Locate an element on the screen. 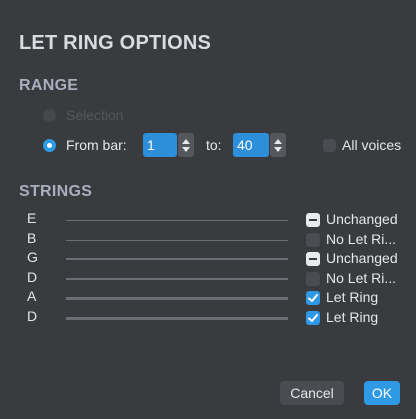 Image resolution: width=416 pixels, height=419 pixels. dialog-title: LET RING OPTIONS is located at coordinates (115, 43).